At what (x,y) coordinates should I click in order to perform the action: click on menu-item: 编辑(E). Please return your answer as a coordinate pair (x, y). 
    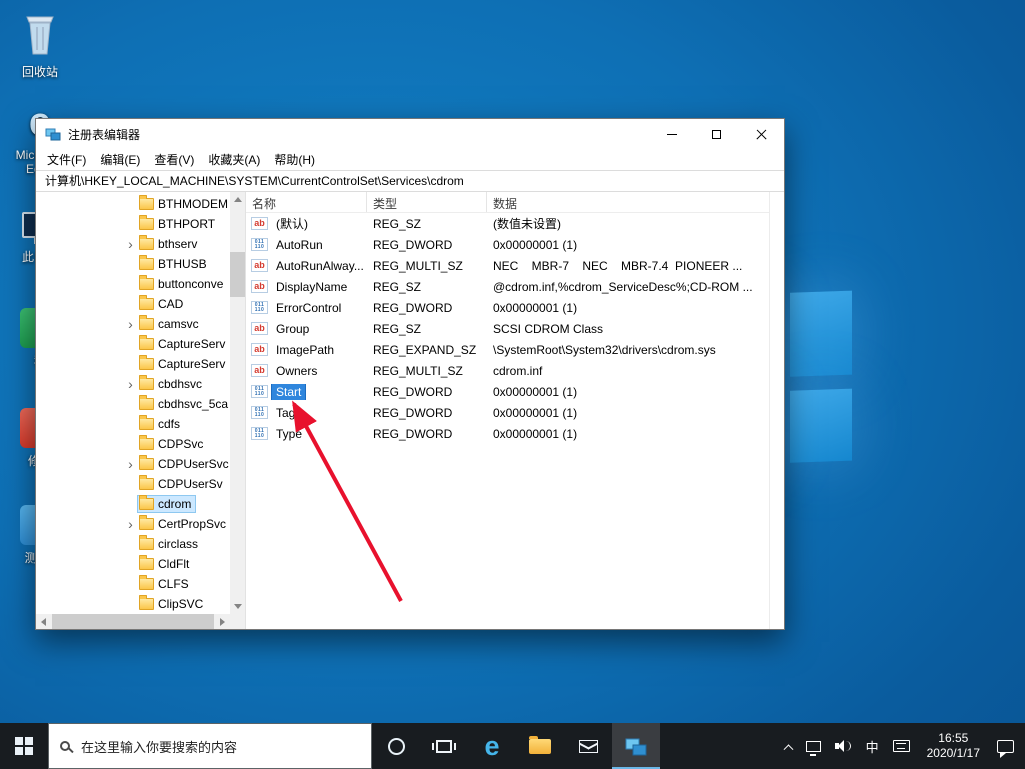
    Looking at the image, I should click on (120, 159).